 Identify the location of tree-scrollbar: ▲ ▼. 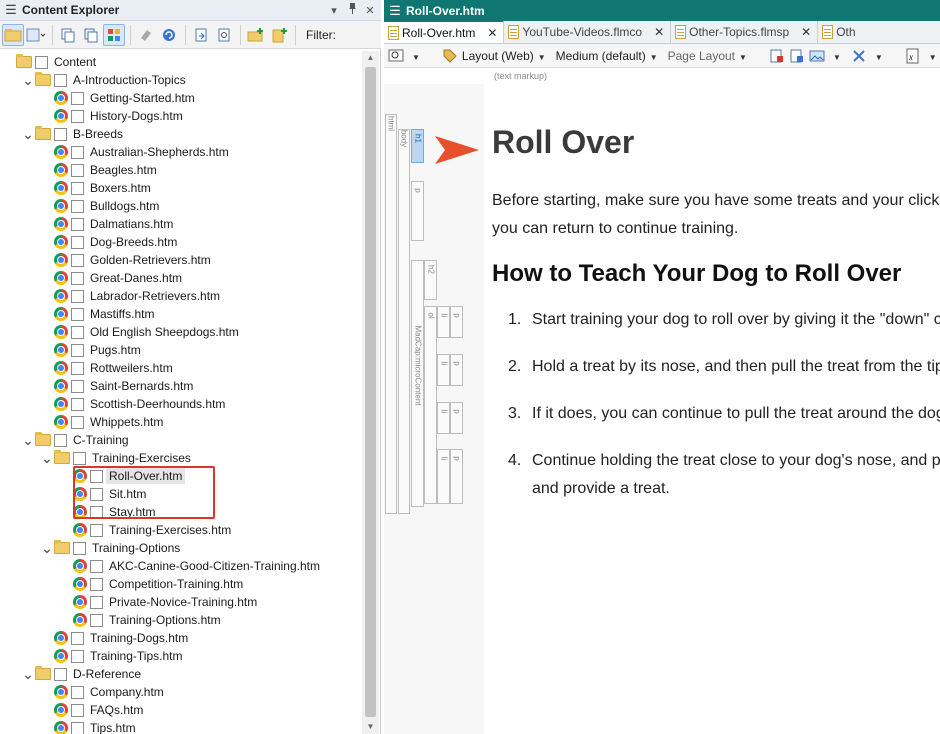
(370, 392).